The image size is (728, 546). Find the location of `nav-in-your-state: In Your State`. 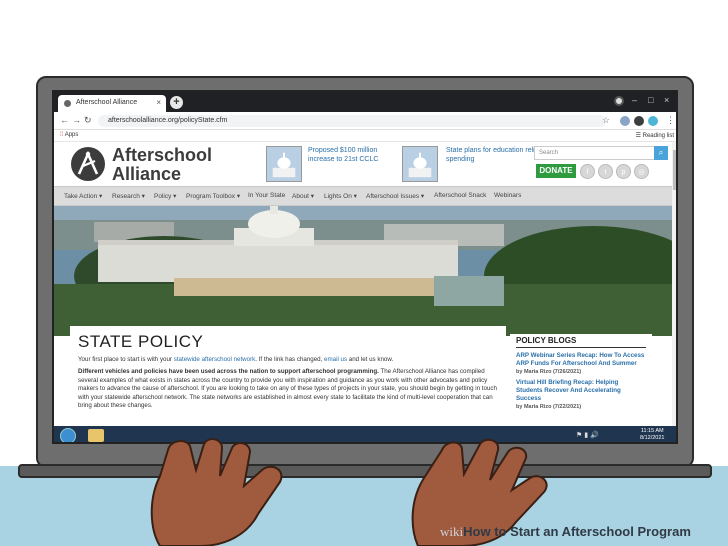

nav-in-your-state: In Your State is located at coordinates (266, 195).